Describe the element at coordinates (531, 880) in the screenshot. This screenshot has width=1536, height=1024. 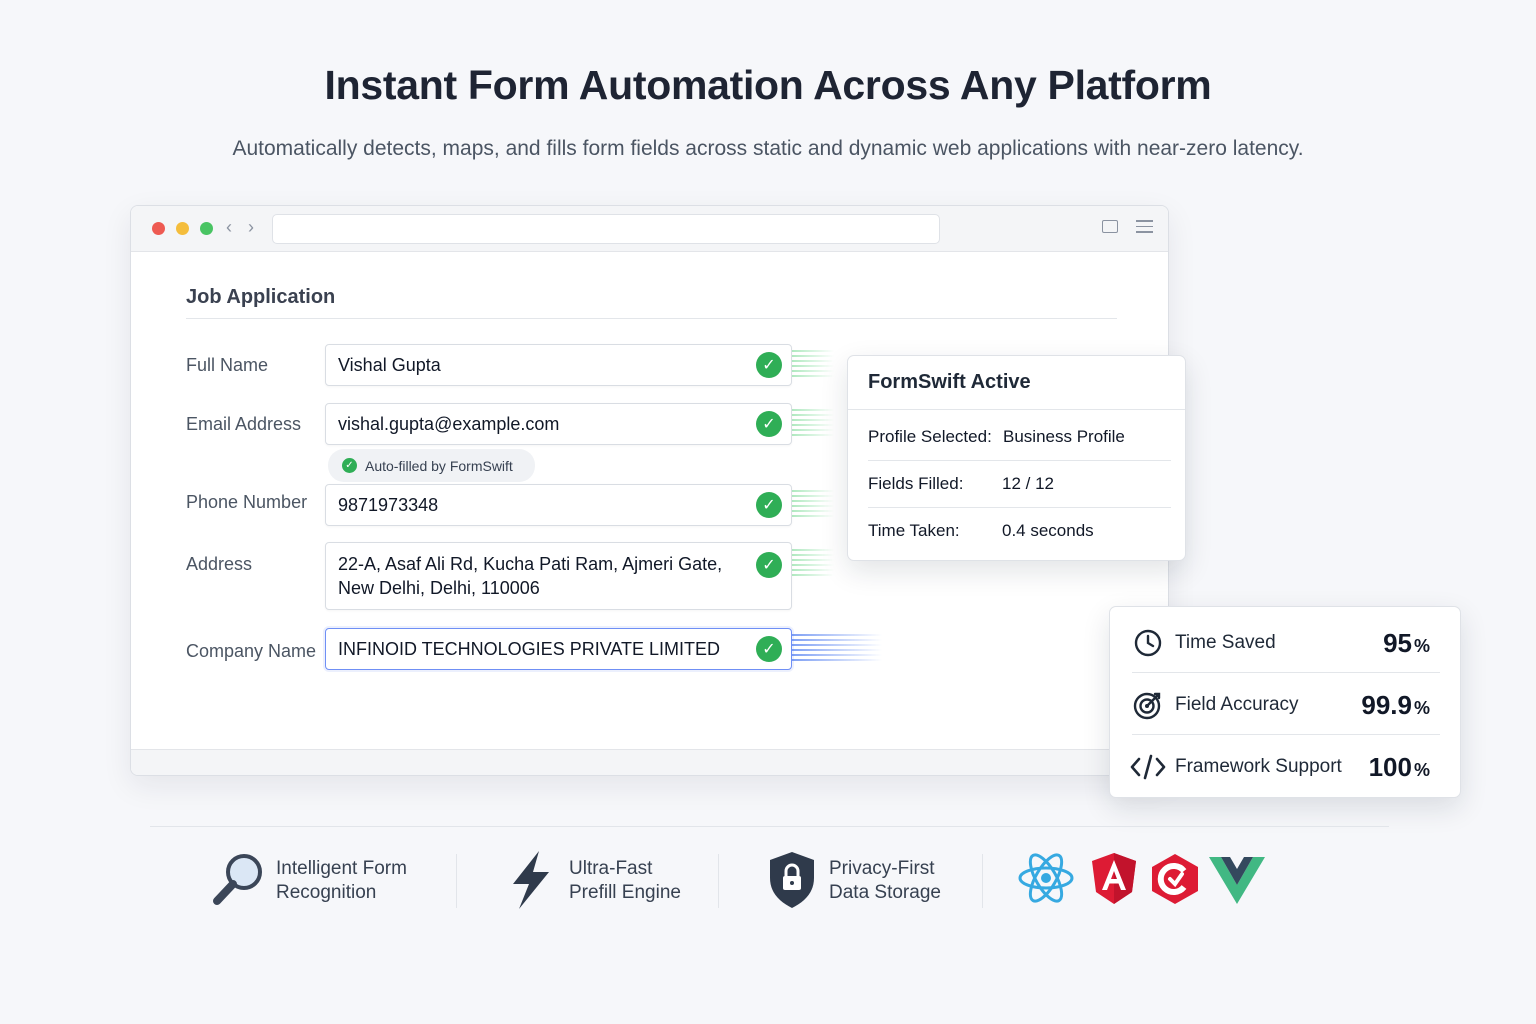
I see `lightning-icon` at that location.